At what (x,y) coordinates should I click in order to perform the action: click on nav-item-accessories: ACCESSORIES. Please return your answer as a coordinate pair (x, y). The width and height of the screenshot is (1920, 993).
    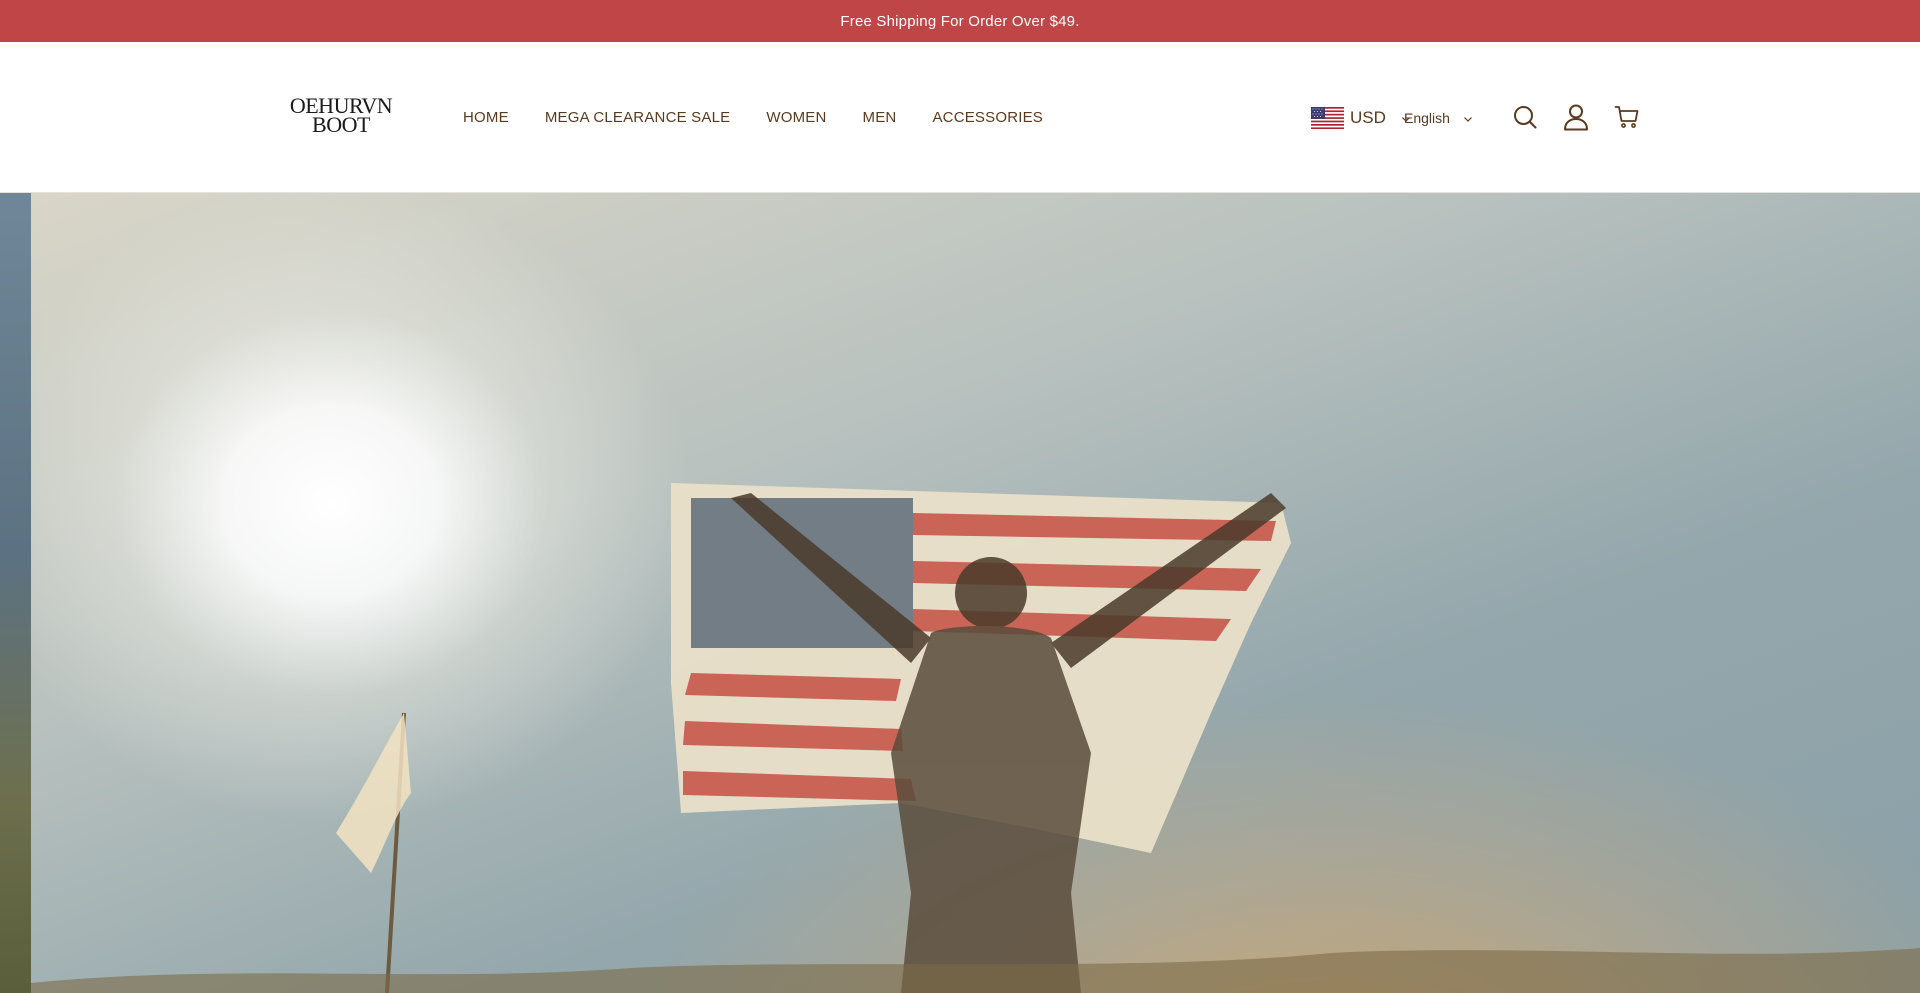
    Looking at the image, I should click on (987, 117).